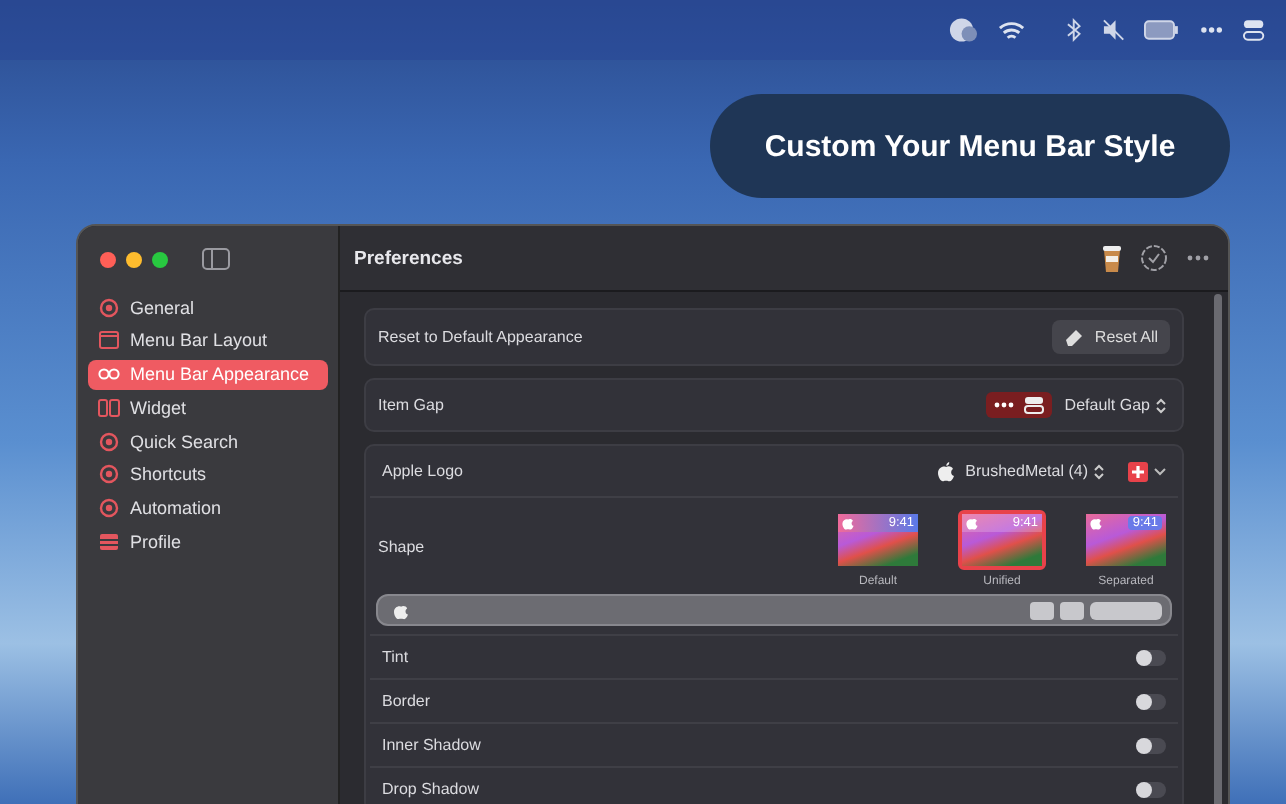  I want to click on eraser-icon, so click(1074, 337).